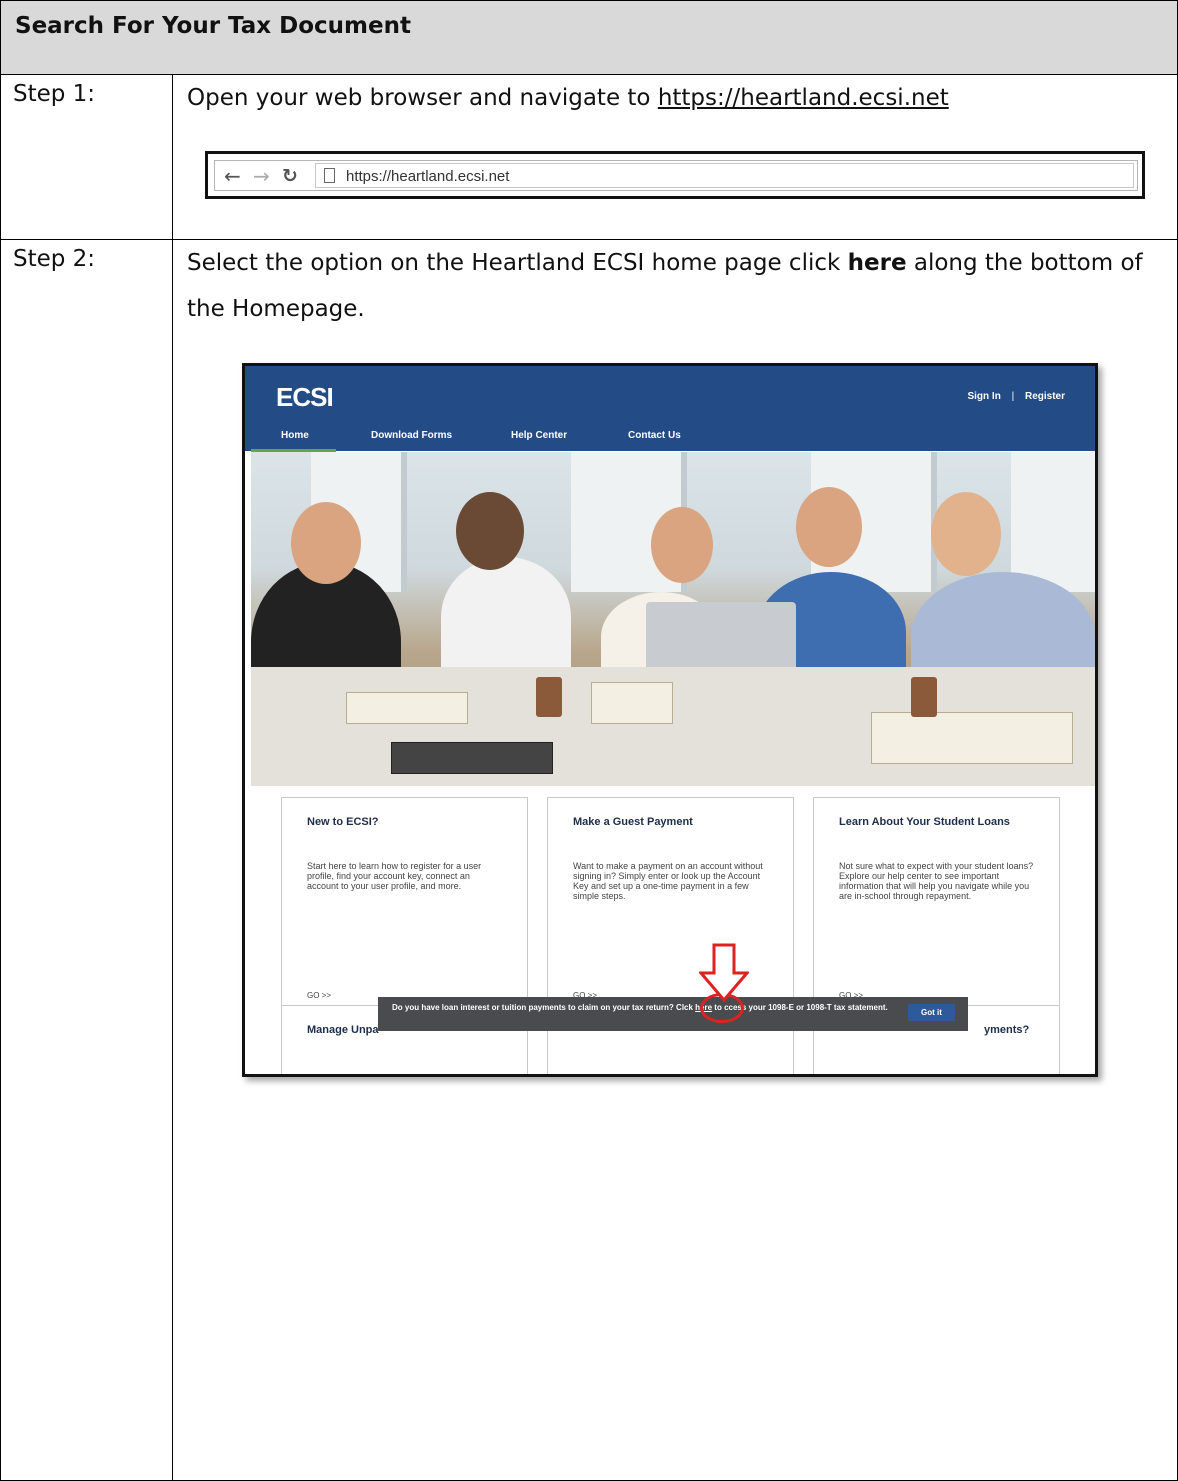 This screenshot has width=1178, height=1481. Describe the element at coordinates (232, 176) in the screenshot. I see `back-arrow-icon: ←` at that location.